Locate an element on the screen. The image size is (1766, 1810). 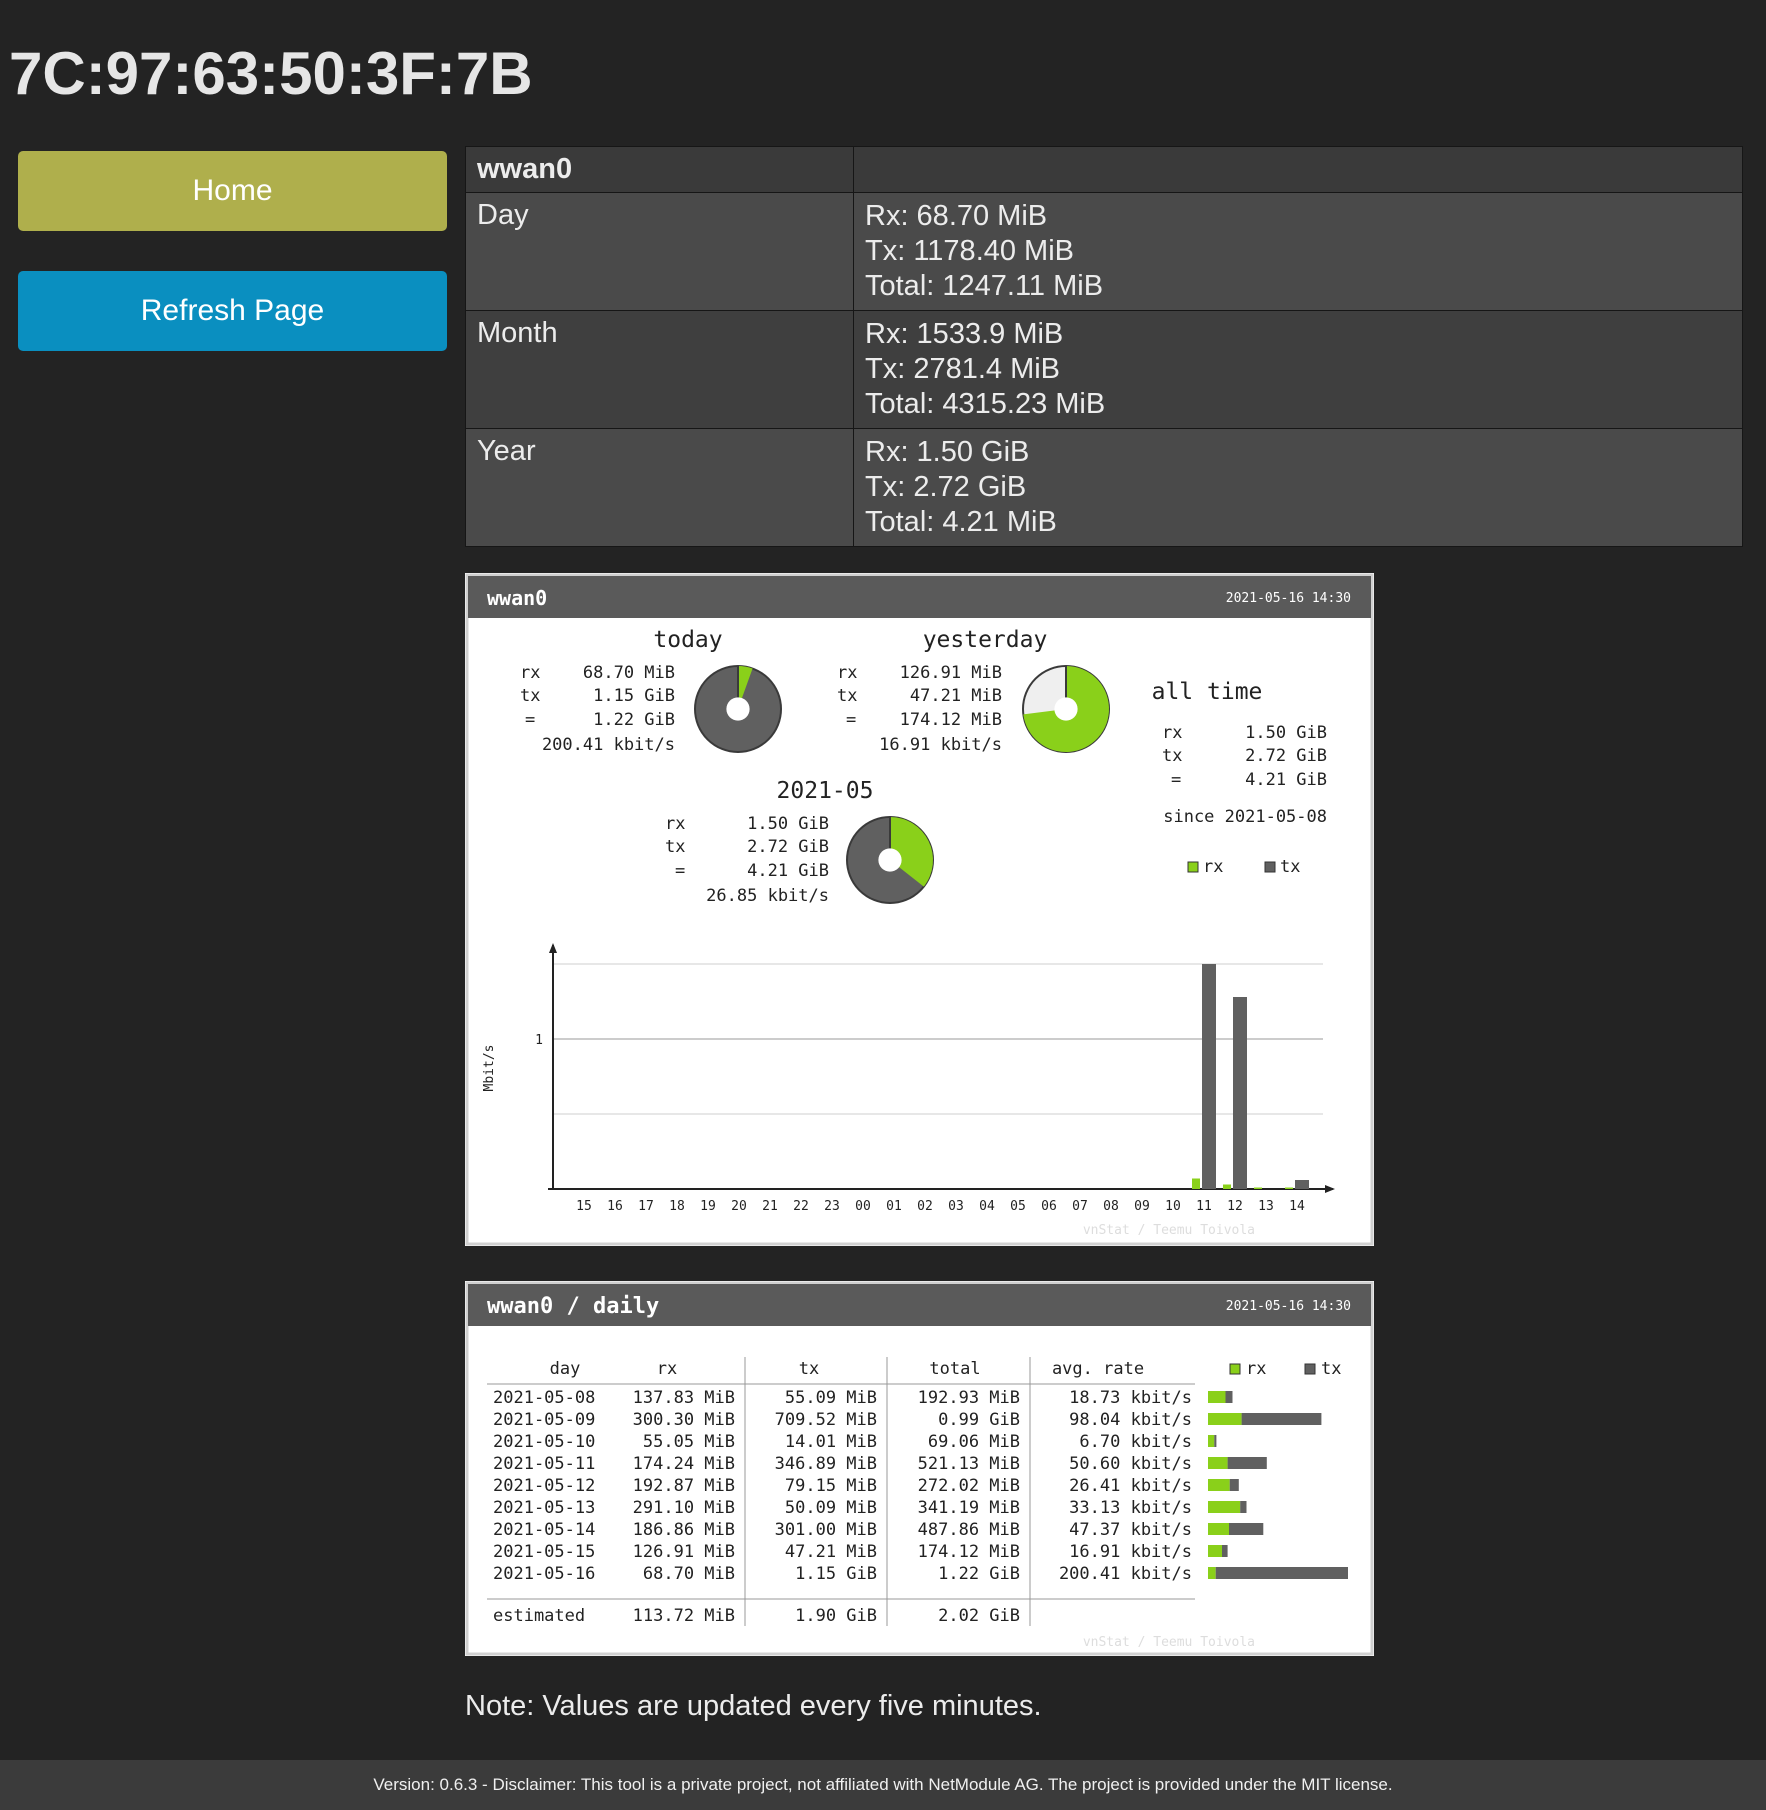
today-rate: 200.41 kbit/s is located at coordinates (608, 745).